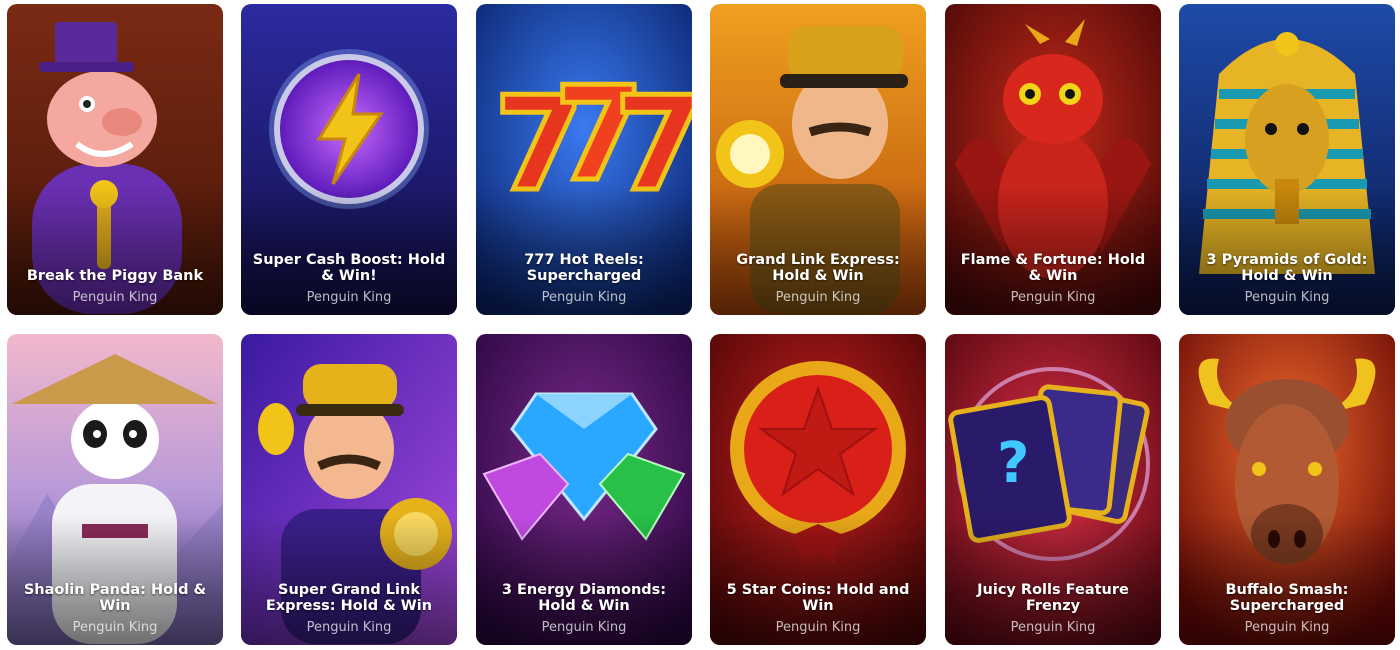 The width and height of the screenshot is (1400, 650). Describe the element at coordinates (1053, 159) in the screenshot. I see `game-card-flame-and-fortune: Flame & Fortune: Hold & Win Penguin King` at that location.